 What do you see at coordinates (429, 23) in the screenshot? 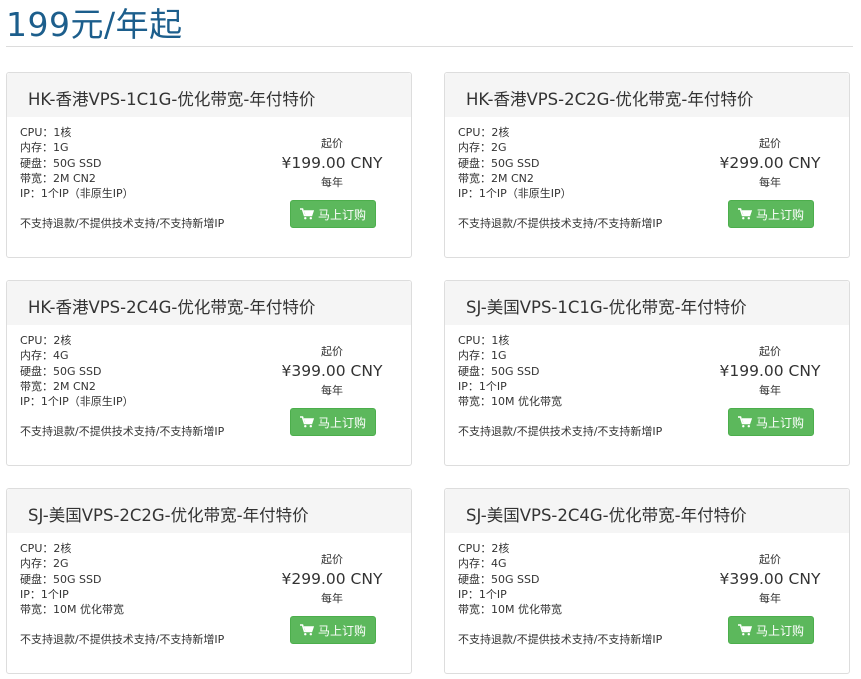
I see `page-header: 199元/年起` at bounding box center [429, 23].